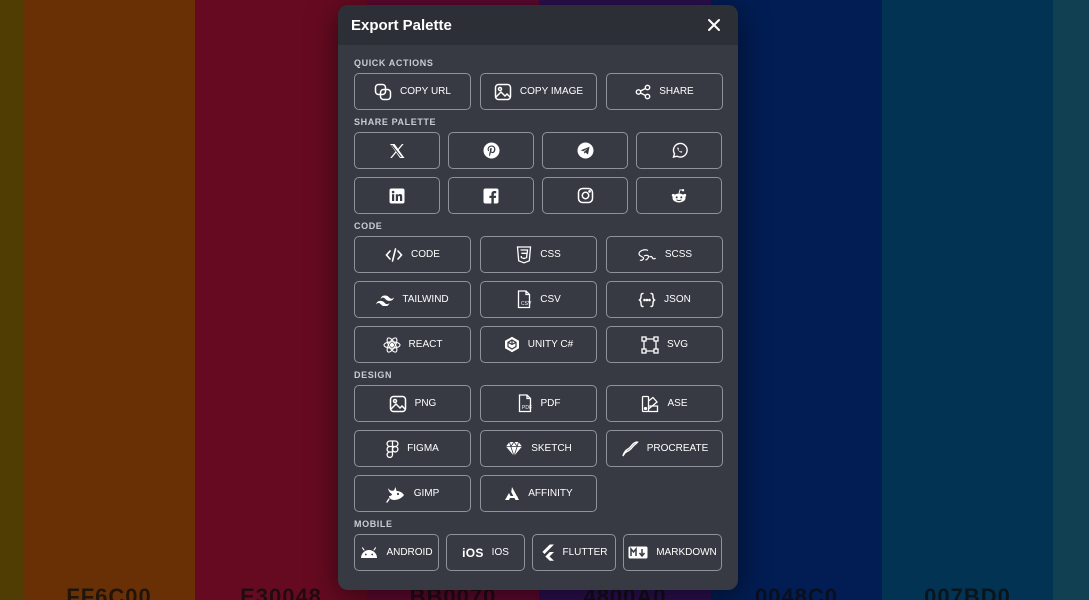 The image size is (1089, 600). What do you see at coordinates (485, 552) in the screenshot?
I see `export-ios-button: iOS IOS` at bounding box center [485, 552].